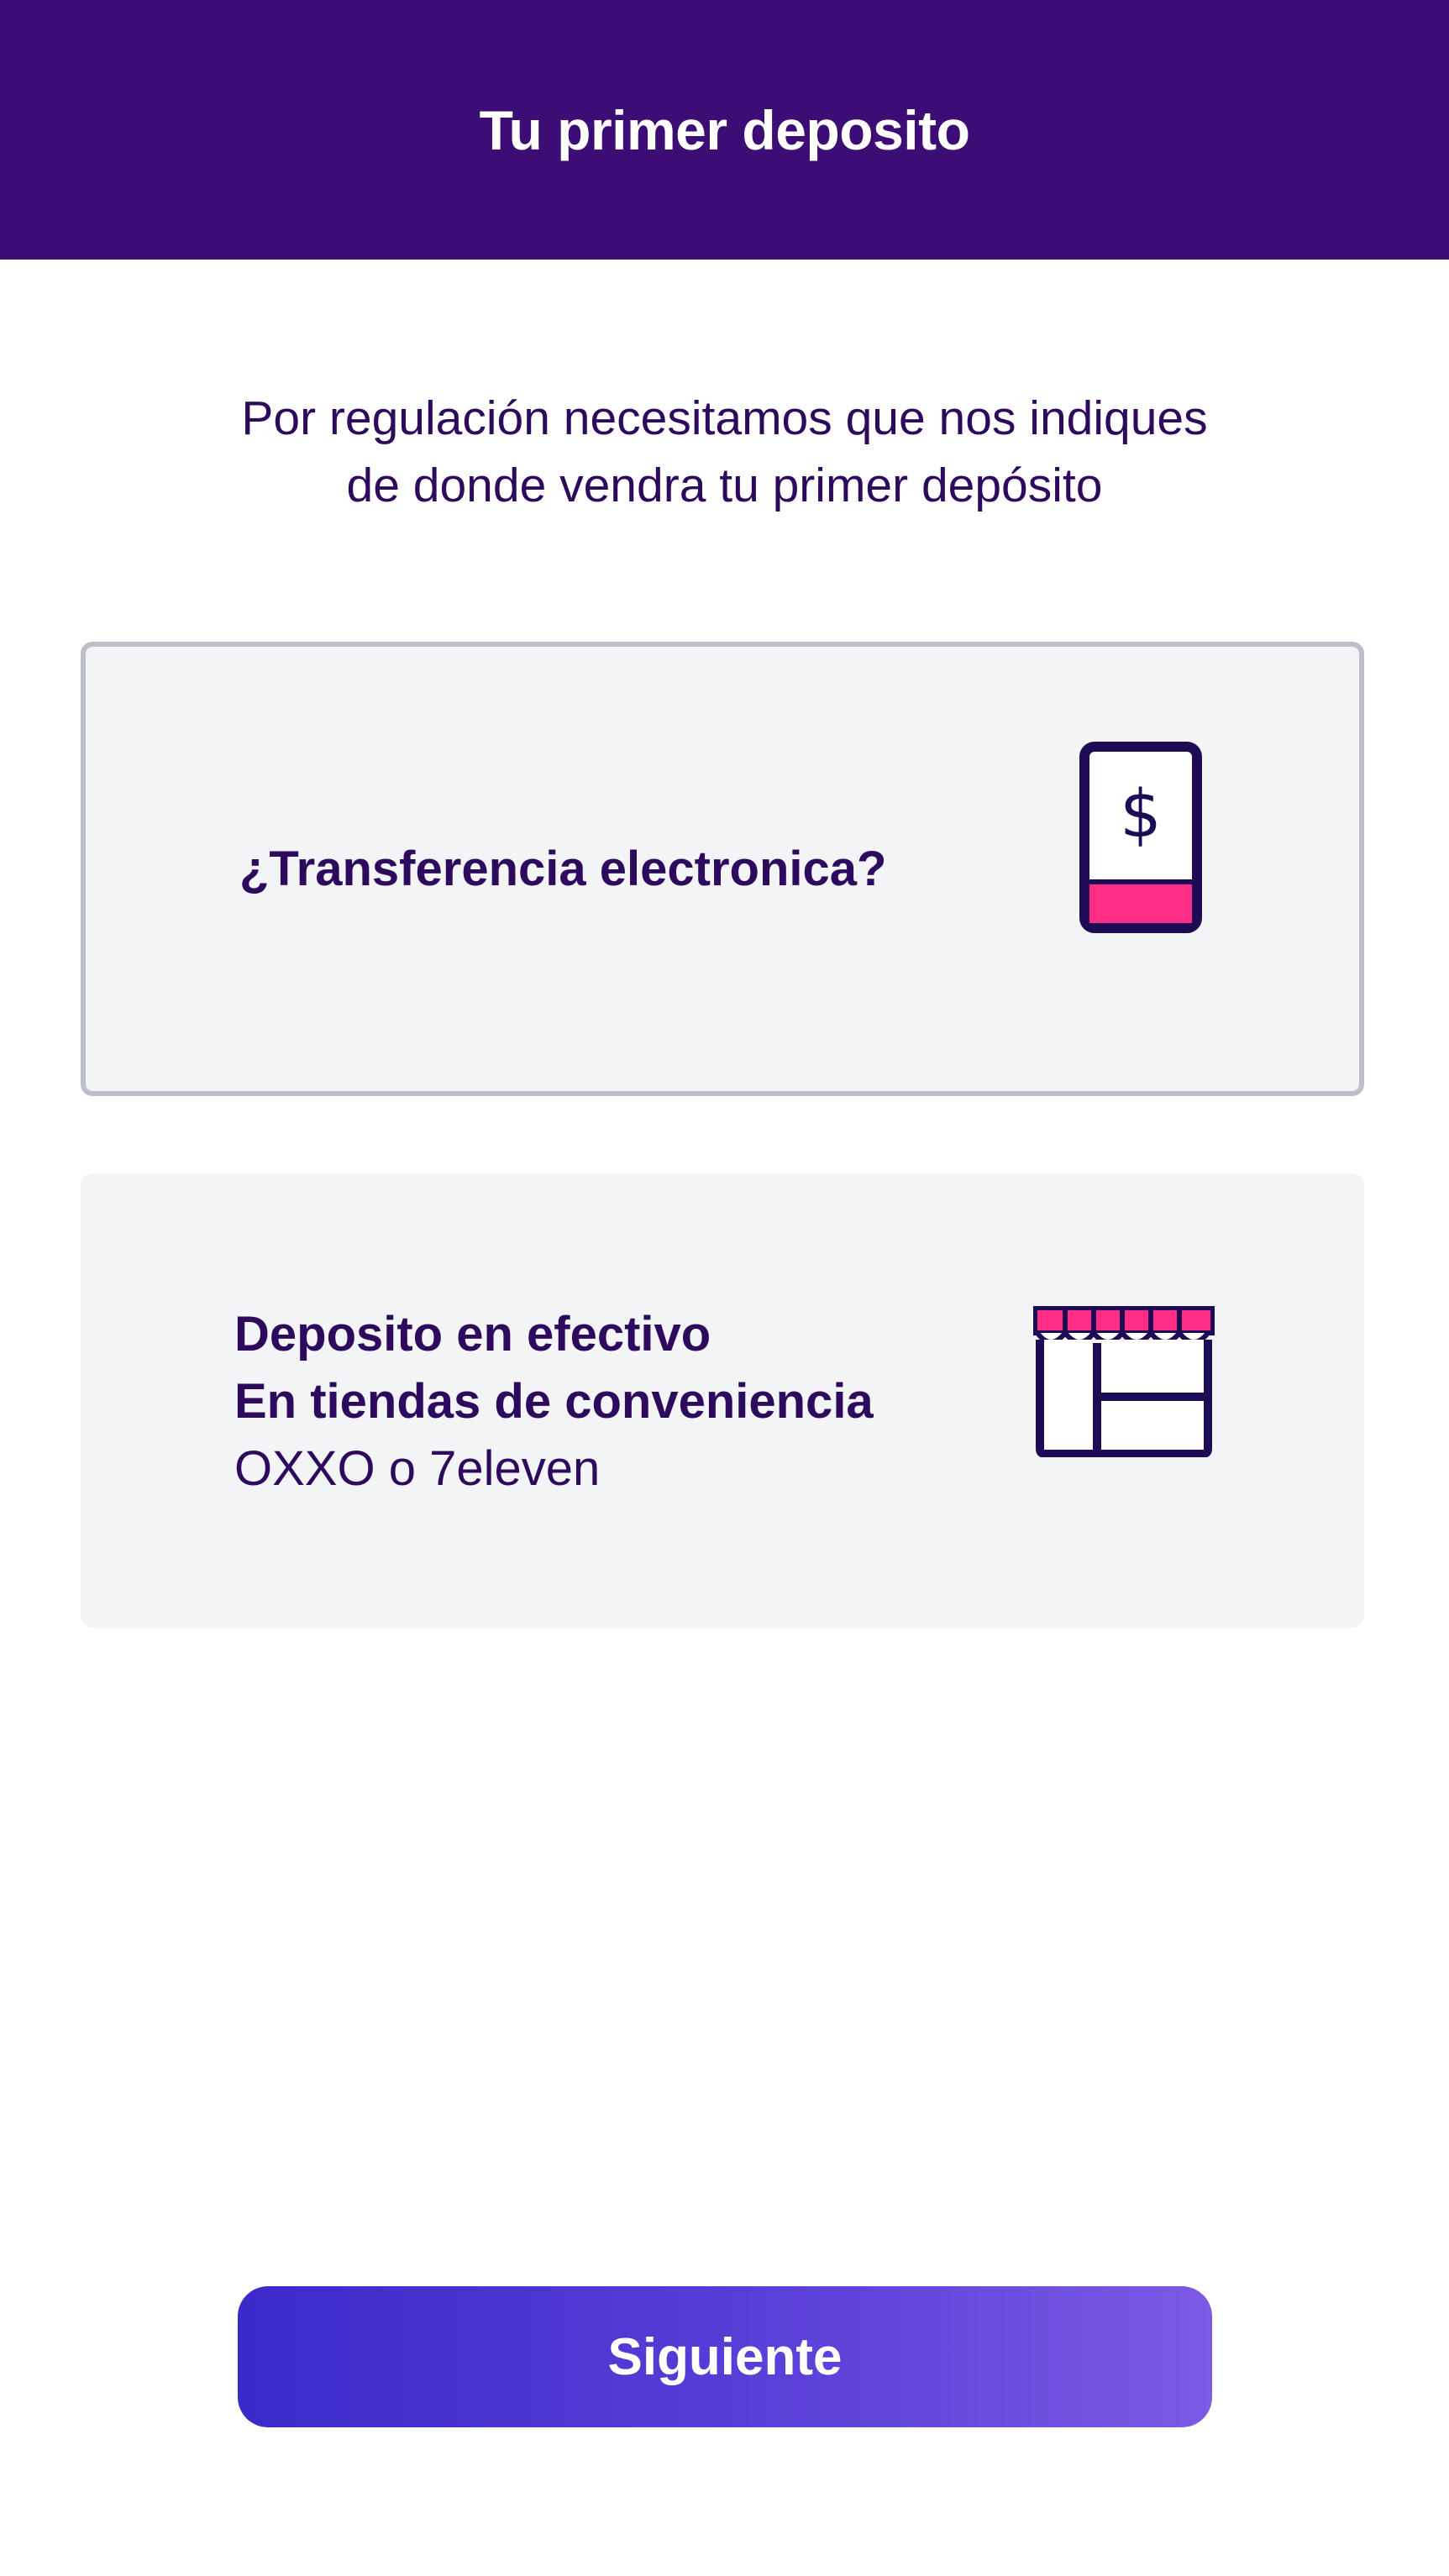  What do you see at coordinates (417, 1468) in the screenshot?
I see `option-cash-detail: OXXO o 7eleven` at bounding box center [417, 1468].